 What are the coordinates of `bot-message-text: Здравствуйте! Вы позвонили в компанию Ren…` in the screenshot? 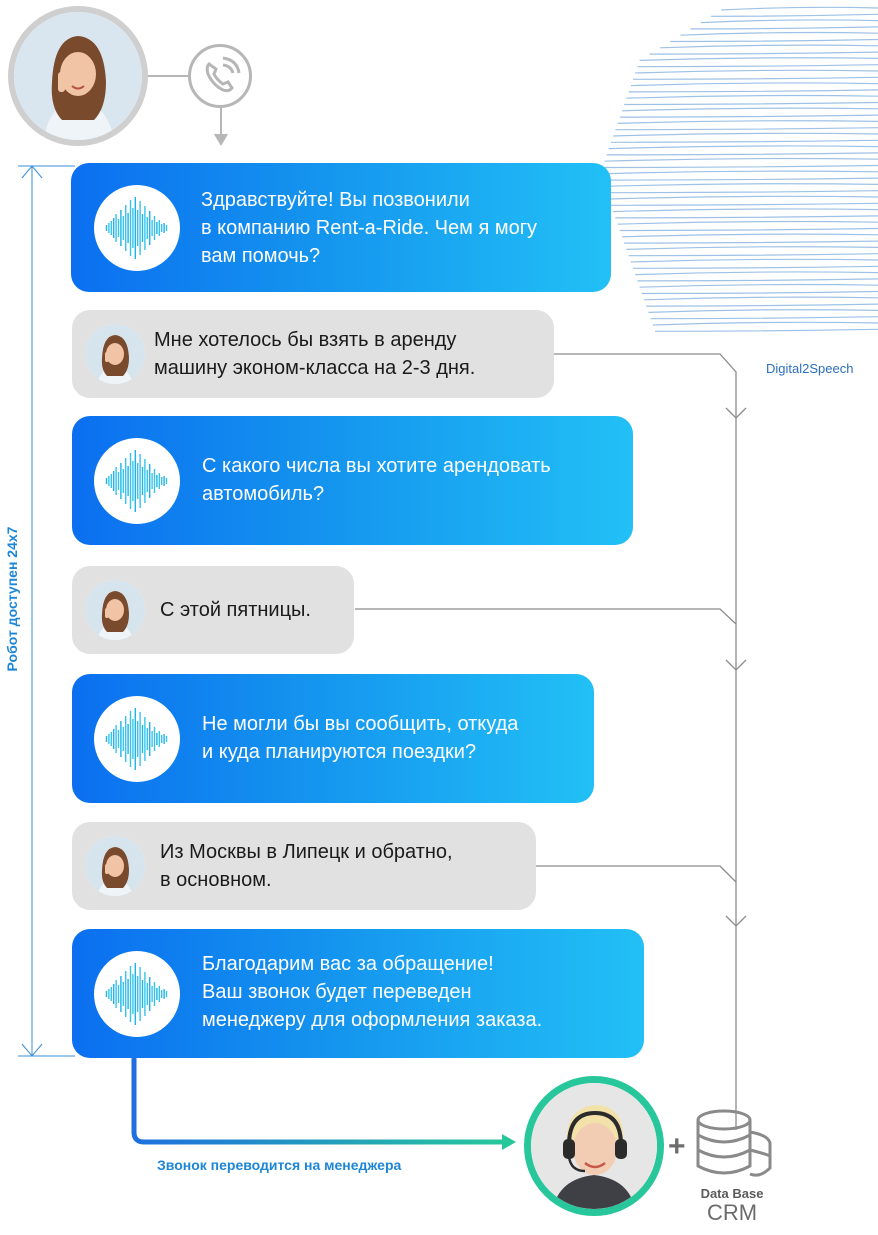 It's located at (369, 228).